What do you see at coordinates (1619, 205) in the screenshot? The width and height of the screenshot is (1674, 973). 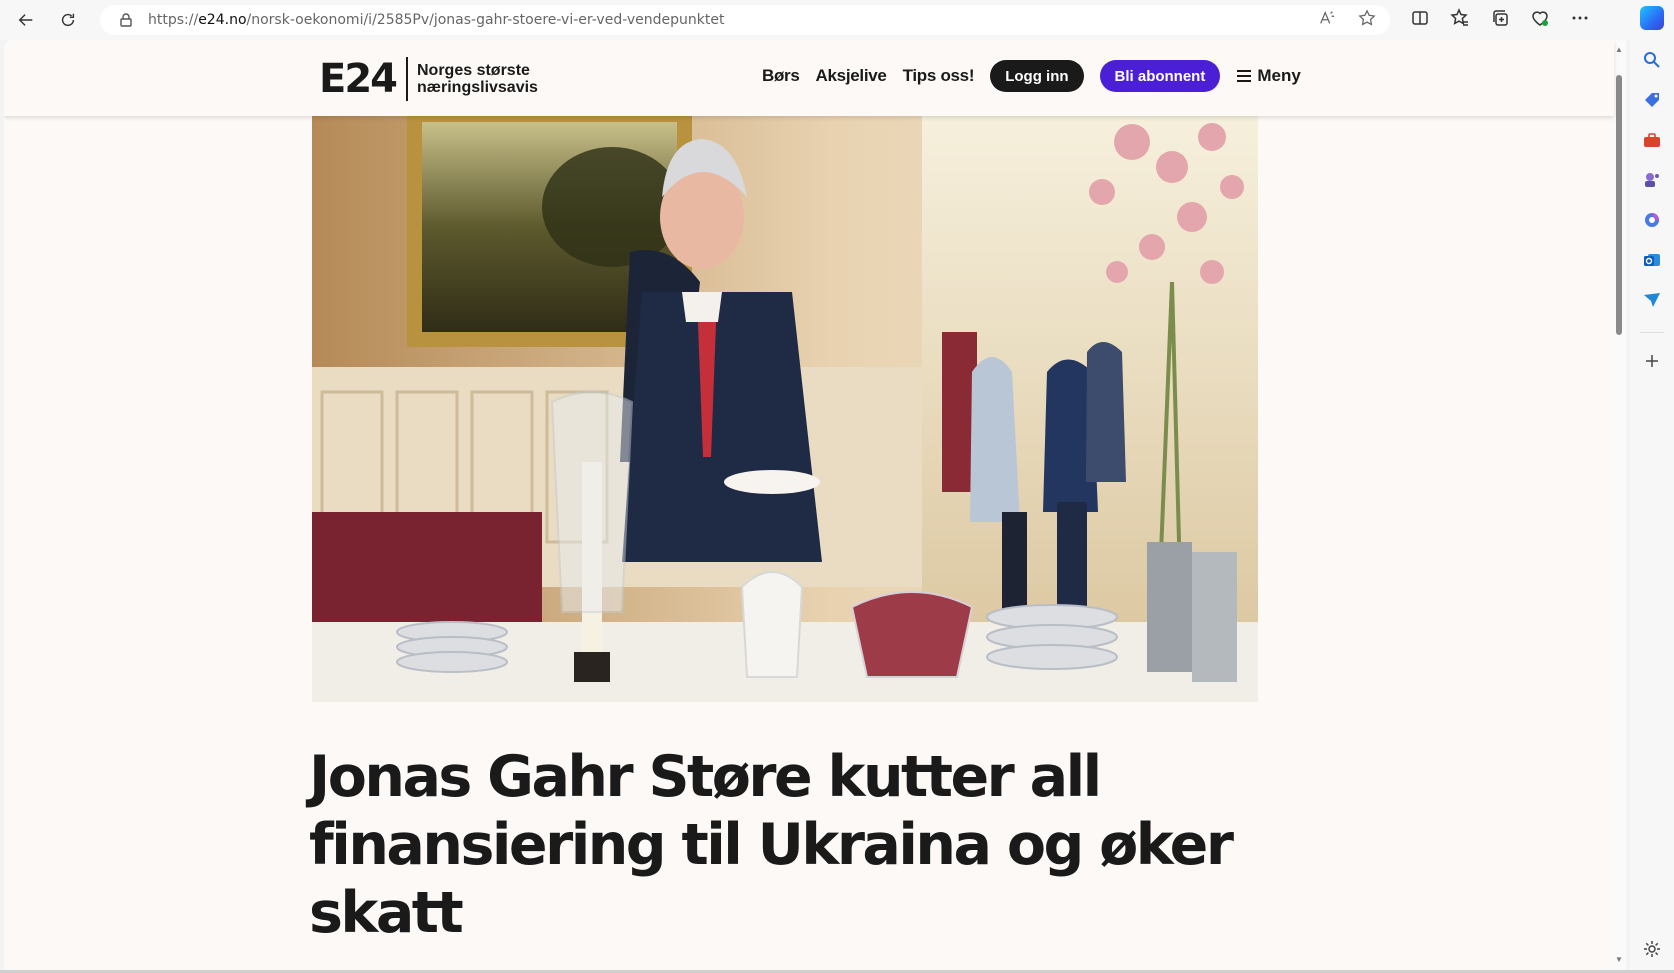 I see `scrollbar-thumb` at bounding box center [1619, 205].